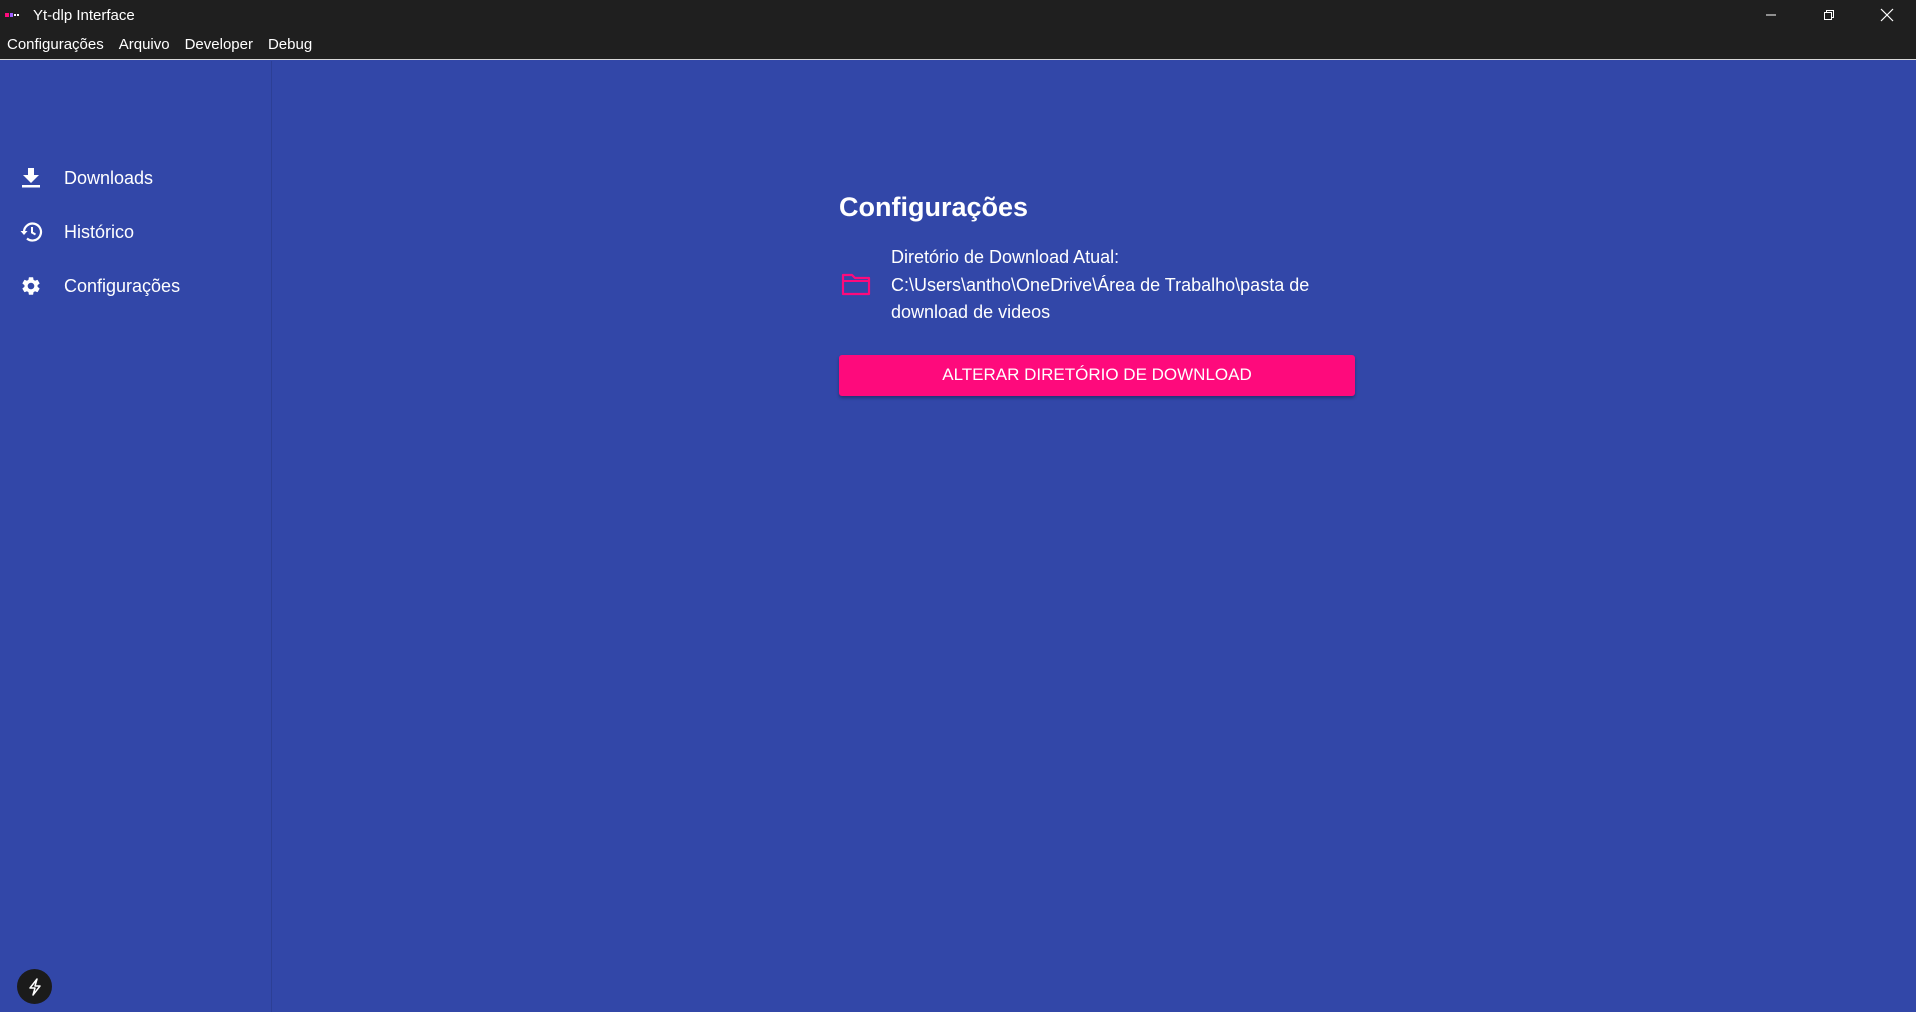  What do you see at coordinates (958, 45) in the screenshot?
I see `menu-bar: Configurações Arquivo Developer Debug` at bounding box center [958, 45].